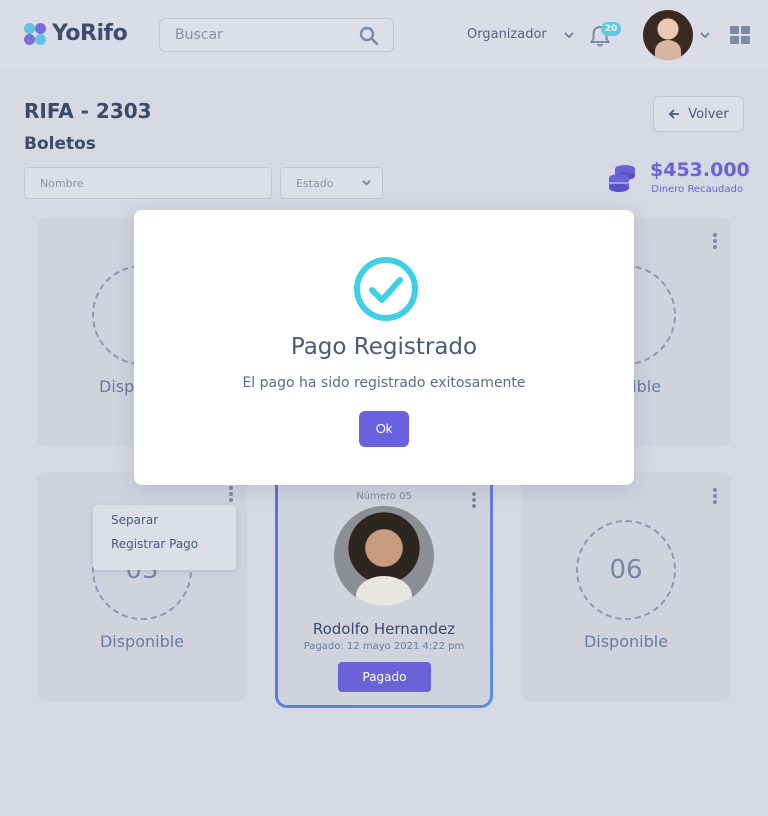 This screenshot has width=768, height=816. Describe the element at coordinates (88, 111) in the screenshot. I see `page-title: RIFA - 2303` at that location.